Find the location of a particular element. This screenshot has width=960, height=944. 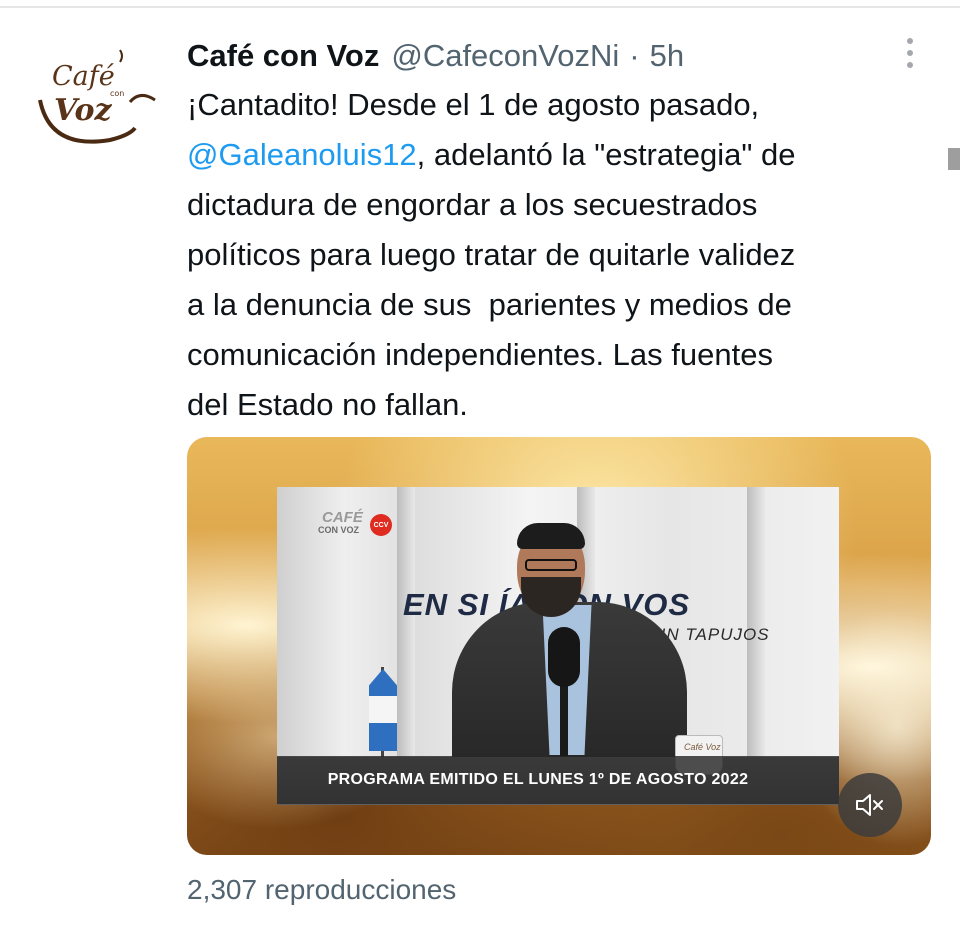

logo-steam is located at coordinates (142, 99).